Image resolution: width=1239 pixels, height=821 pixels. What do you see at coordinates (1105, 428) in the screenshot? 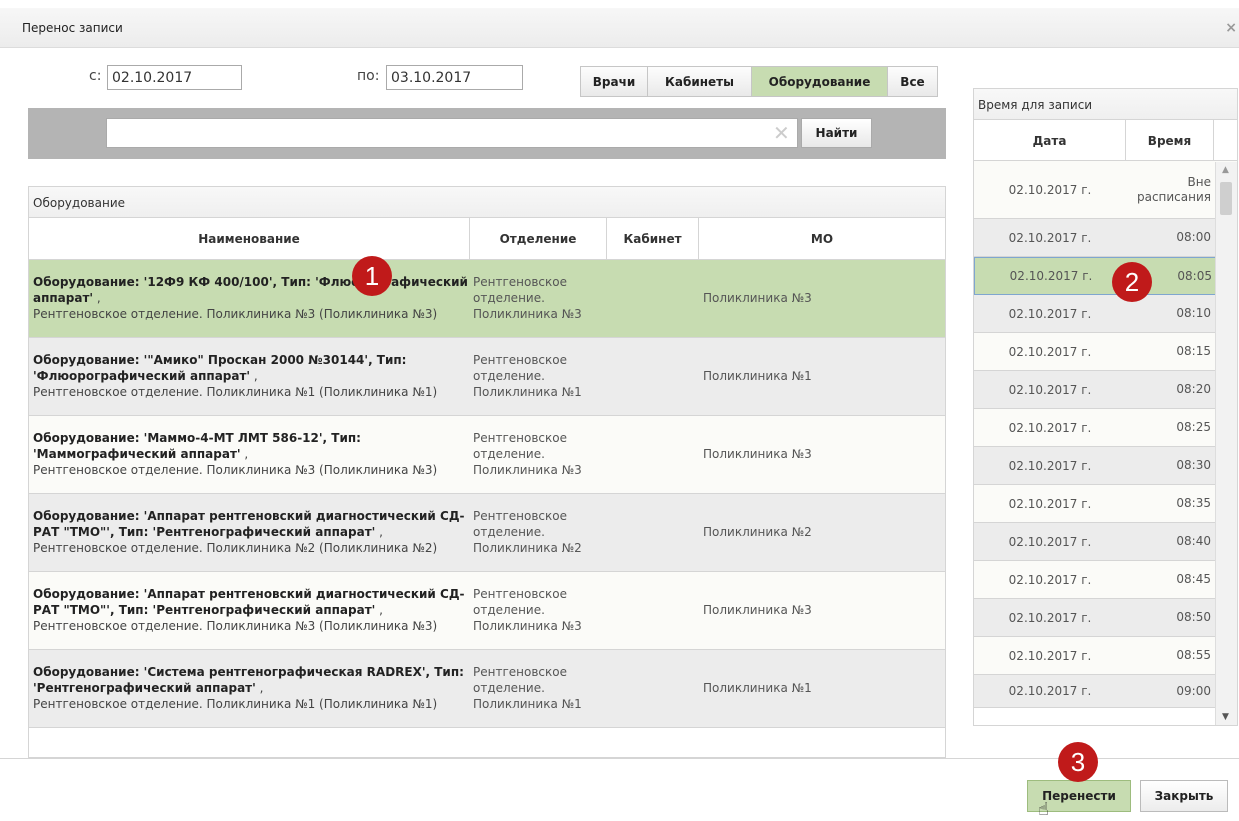
I see `time-slot-row: 02.10.2017 г. 08:25` at bounding box center [1105, 428].